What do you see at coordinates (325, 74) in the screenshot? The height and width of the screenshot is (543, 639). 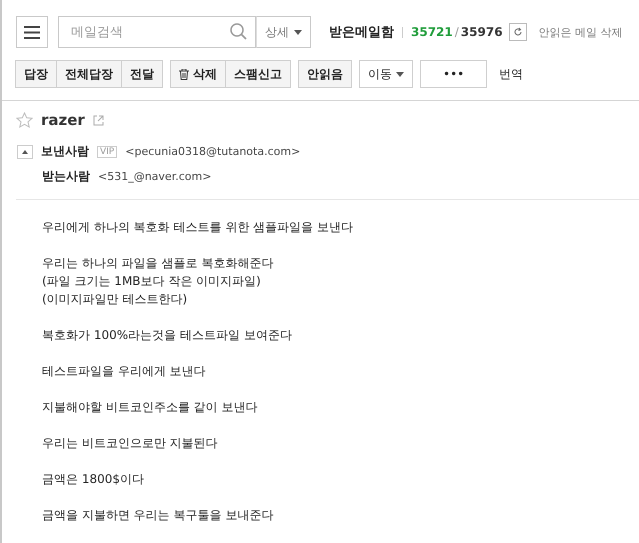 I see `toolbar-button: 안읽음` at bounding box center [325, 74].